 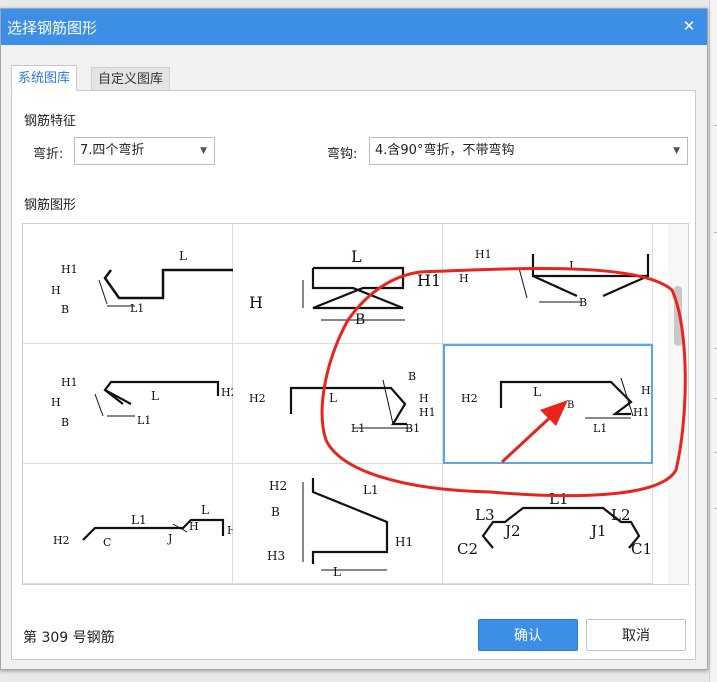 I want to click on hook-select: 4.含90°弯折，不带弯钩 ▼, so click(x=528, y=151).